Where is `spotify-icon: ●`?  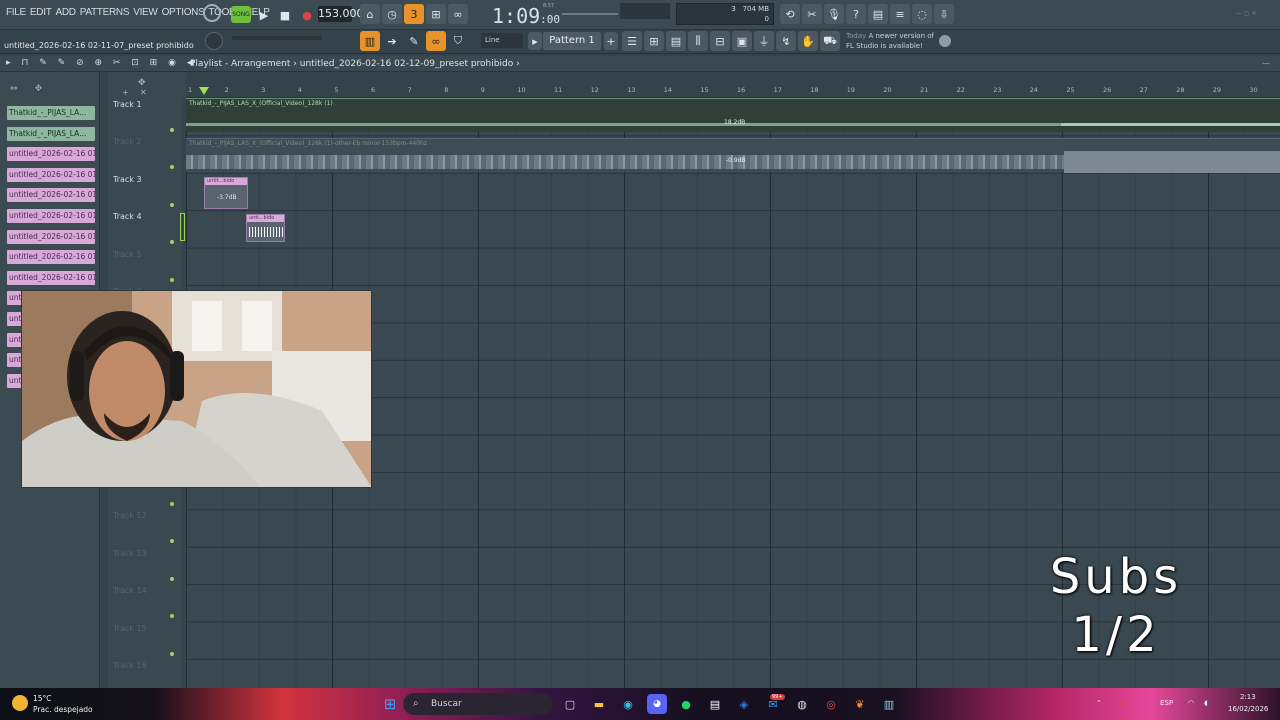
spotify-icon: ● is located at coordinates (686, 704).